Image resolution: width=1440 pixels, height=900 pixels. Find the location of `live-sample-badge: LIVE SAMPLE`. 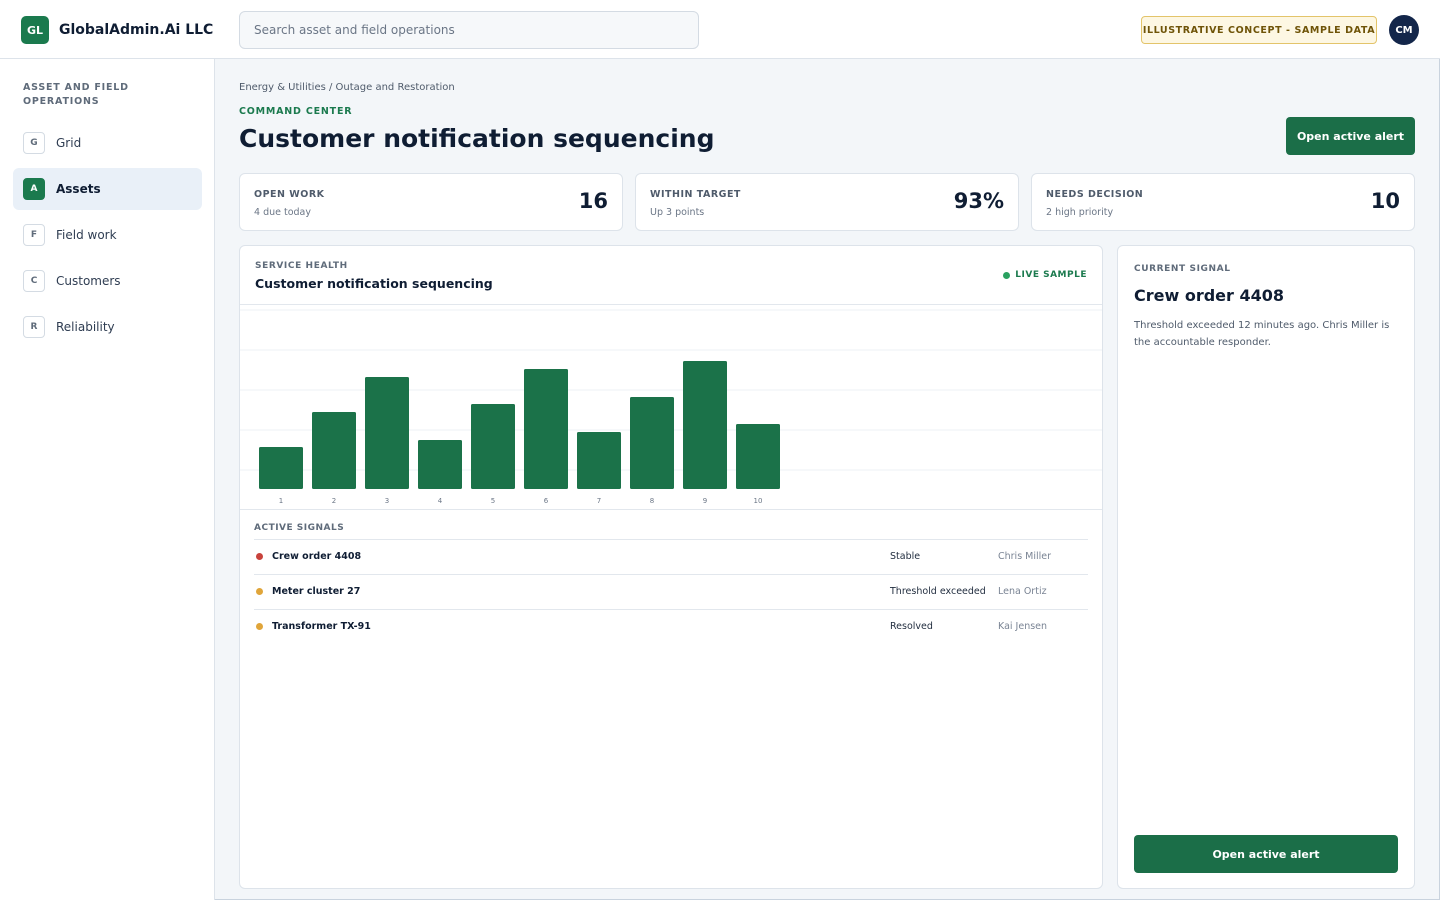

live-sample-badge: LIVE SAMPLE is located at coordinates (1045, 275).